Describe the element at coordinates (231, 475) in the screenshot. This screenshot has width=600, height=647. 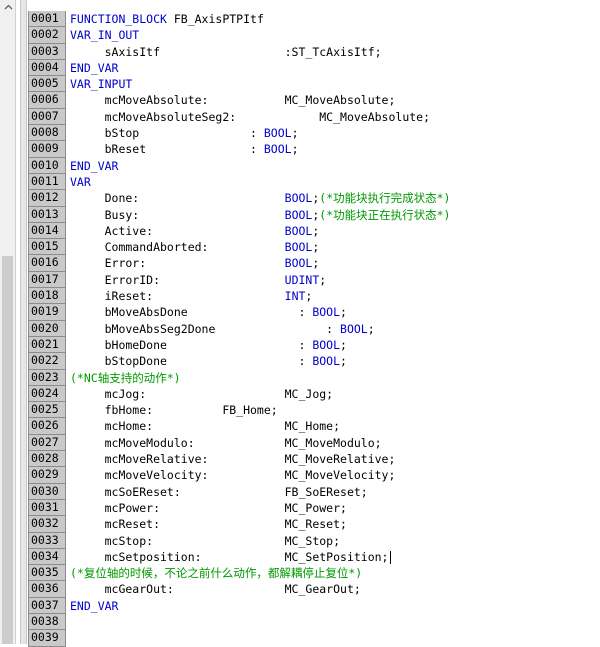
I see `code-text: mcMoveVelocity: MC_MoveVelocity;` at that location.